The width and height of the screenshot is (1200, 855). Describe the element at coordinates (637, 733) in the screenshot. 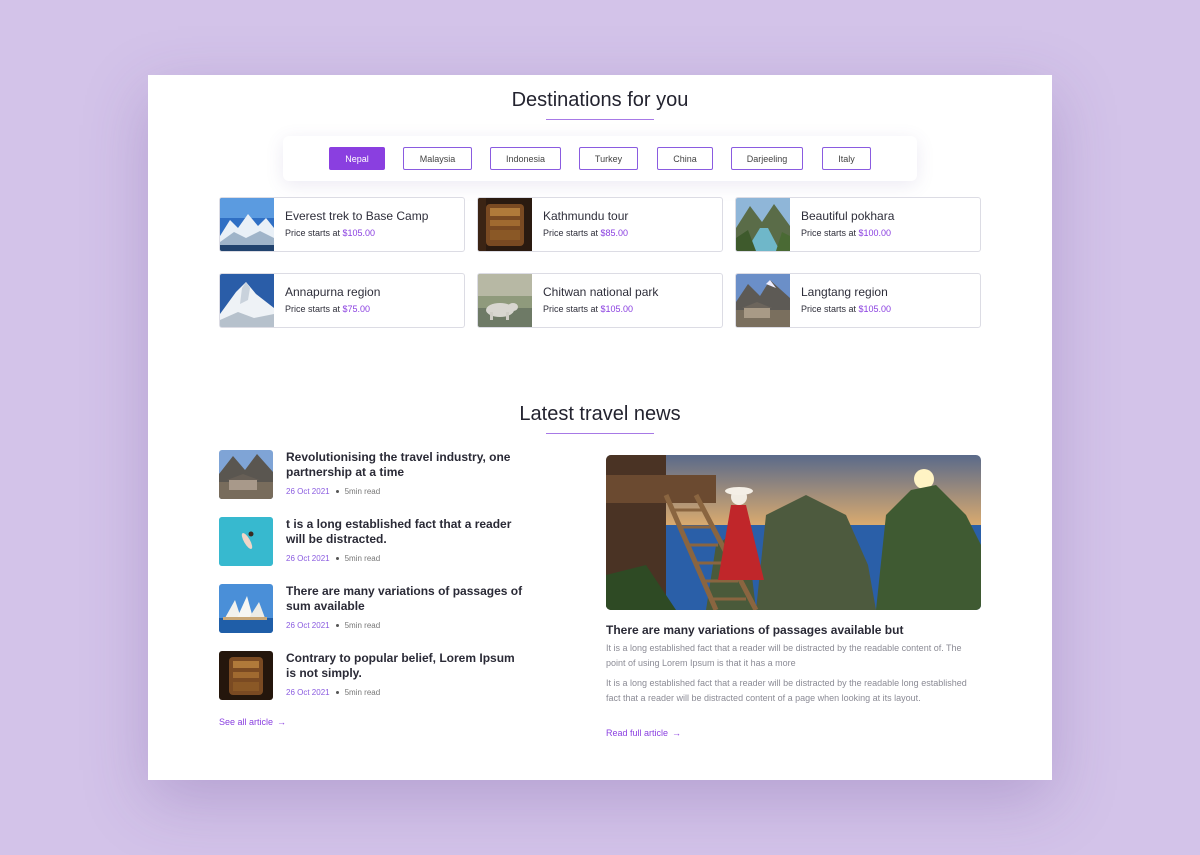

I see `read-more-label: Read full article` at that location.